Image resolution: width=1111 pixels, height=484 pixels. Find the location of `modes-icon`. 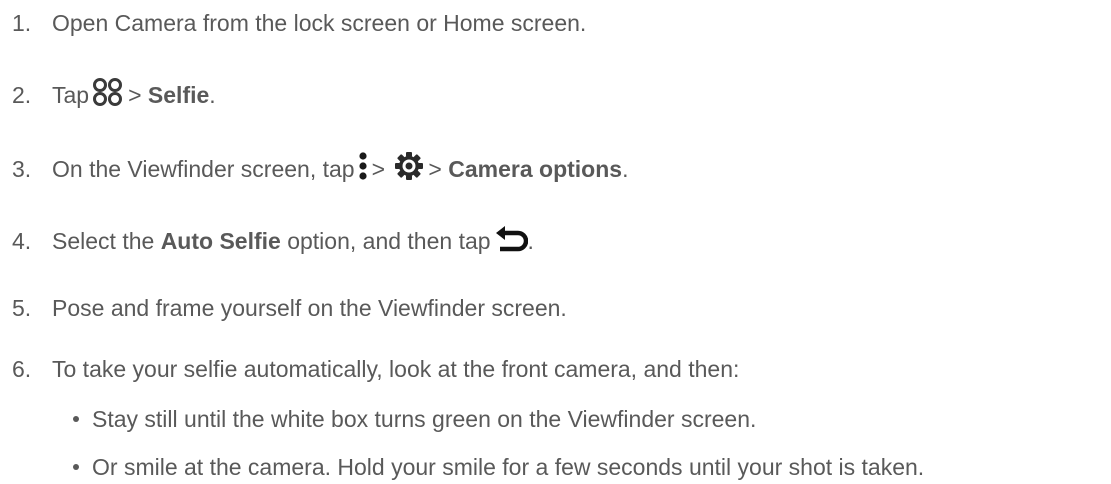

modes-icon is located at coordinates (108, 95).